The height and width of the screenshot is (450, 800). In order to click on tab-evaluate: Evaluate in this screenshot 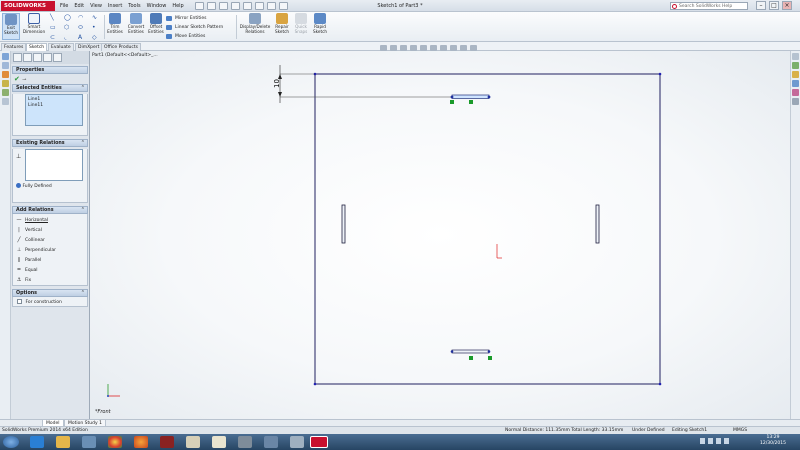, I will do `click(61, 47)`.